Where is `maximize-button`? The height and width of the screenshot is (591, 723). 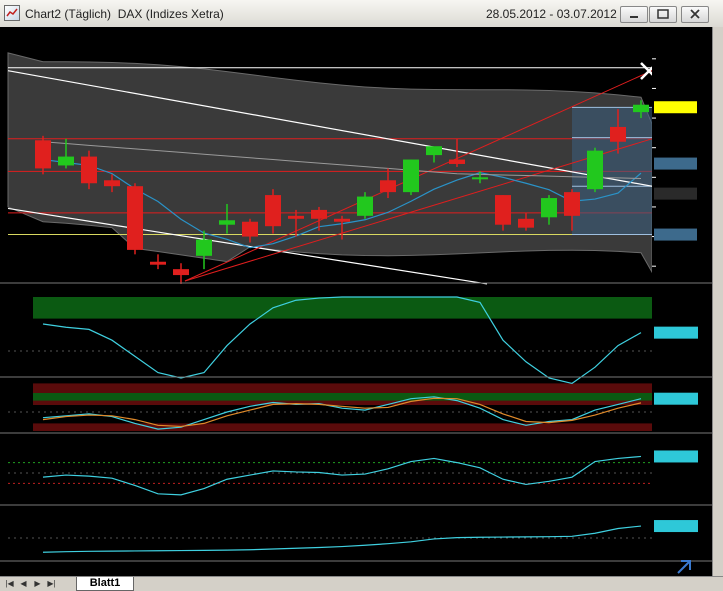
maximize-button is located at coordinates (663, 14).